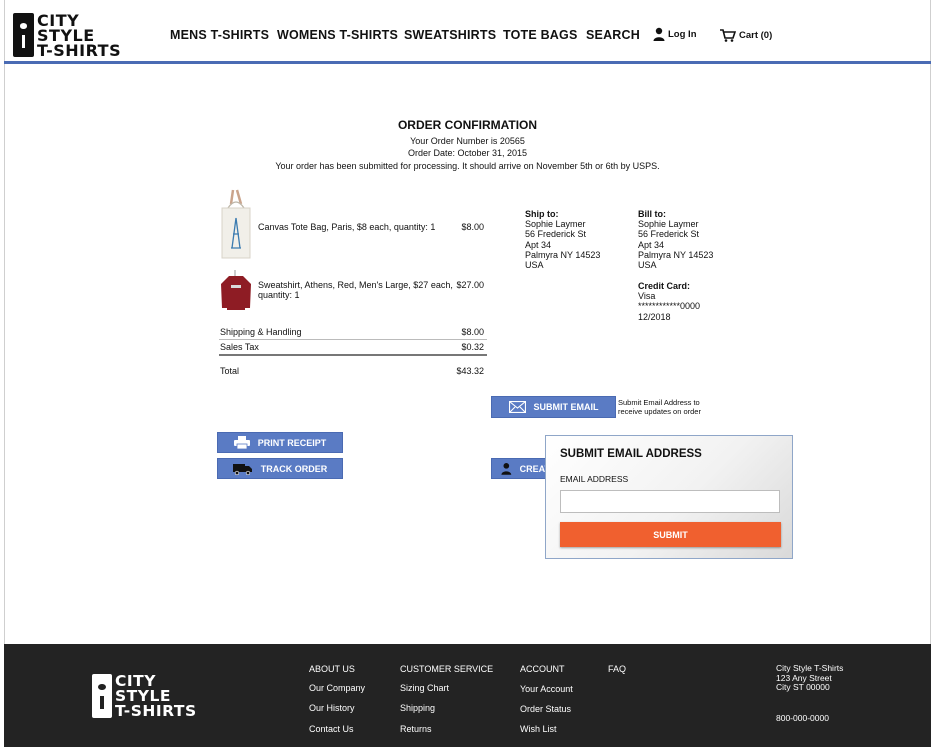 The height and width of the screenshot is (747, 935). Describe the element at coordinates (651, 244) in the screenshot. I see `bill-to-line: Apt 34` at that location.